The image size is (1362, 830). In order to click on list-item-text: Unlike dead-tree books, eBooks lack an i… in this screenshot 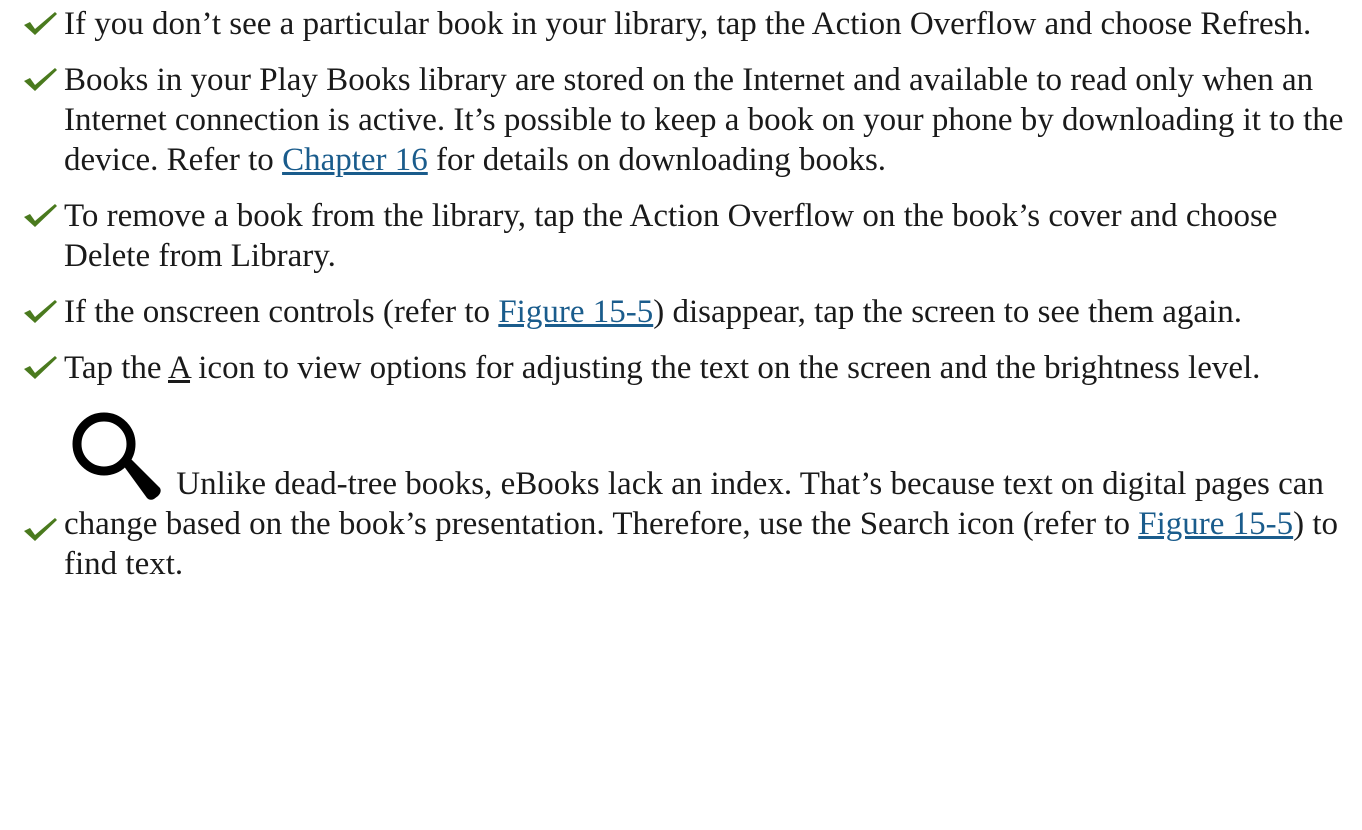, I will do `click(694, 504)`.